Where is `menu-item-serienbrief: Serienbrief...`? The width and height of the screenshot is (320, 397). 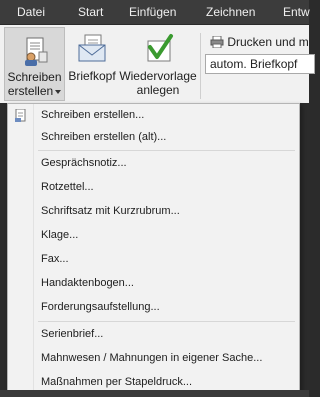
menu-item-serienbrief: Serienbrief... is located at coordinates (166, 334).